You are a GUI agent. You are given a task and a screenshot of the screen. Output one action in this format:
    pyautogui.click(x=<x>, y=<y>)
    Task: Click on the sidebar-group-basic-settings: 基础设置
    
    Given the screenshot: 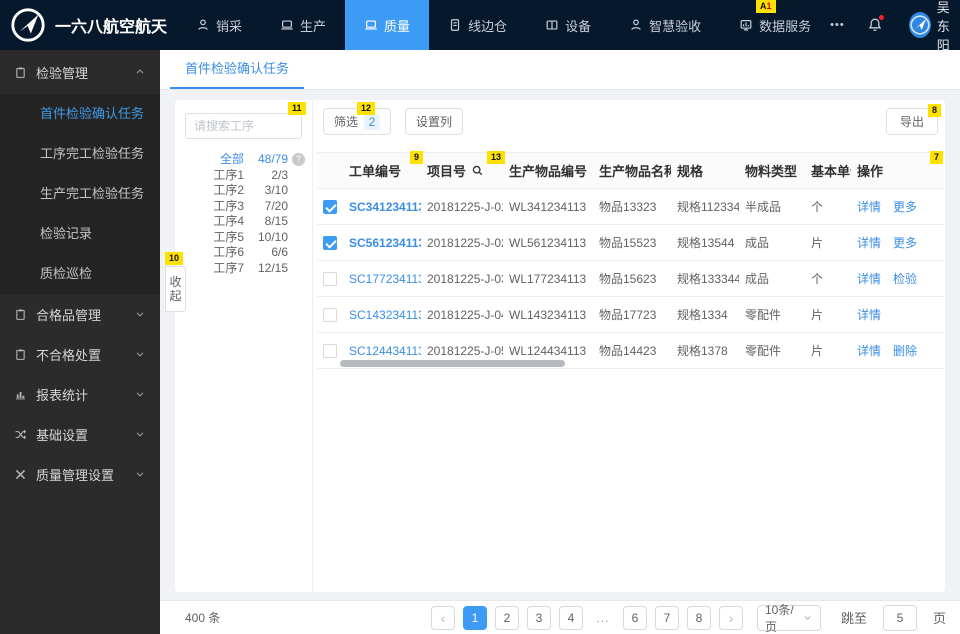 What is the action you would take?
    pyautogui.click(x=80, y=434)
    